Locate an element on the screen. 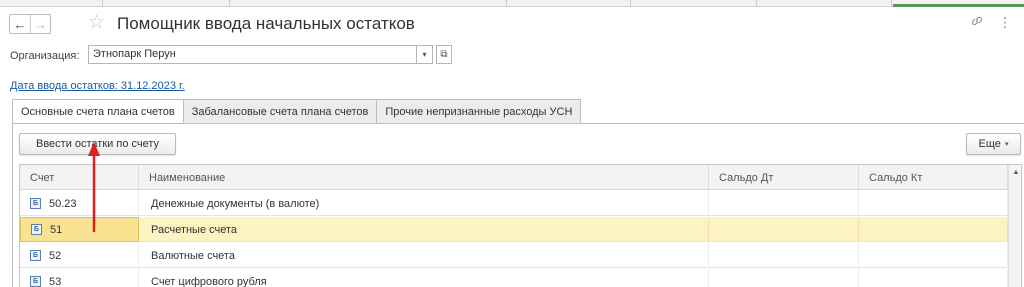 This screenshot has width=1024, height=287. top-tab-strip is located at coordinates (512, 3).